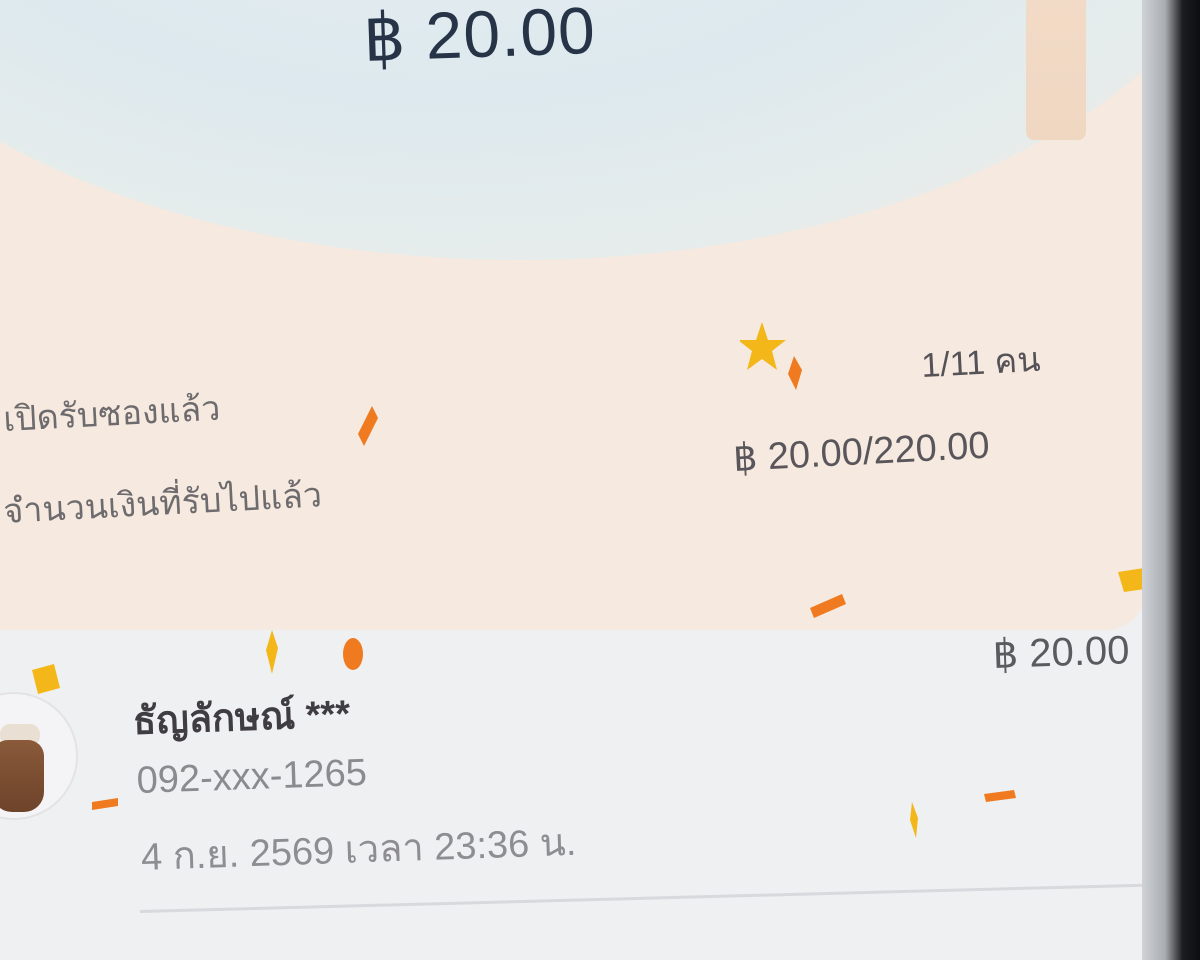 This screenshot has height=960, width=1200. Describe the element at coordinates (1061, 652) in the screenshot. I see `recipient-amount: ฿ 20.00` at that location.